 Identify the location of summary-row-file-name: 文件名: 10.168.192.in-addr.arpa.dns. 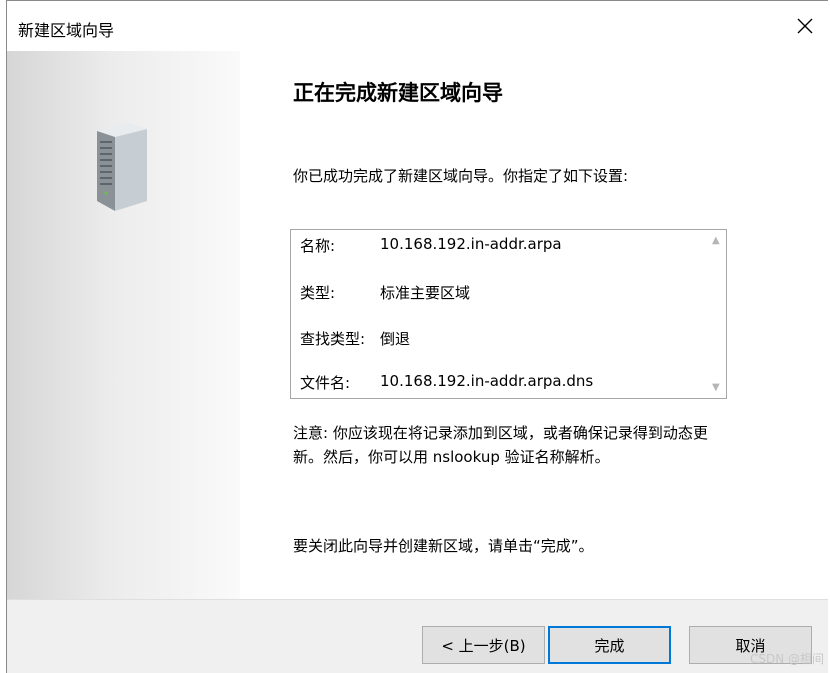
(446, 382).